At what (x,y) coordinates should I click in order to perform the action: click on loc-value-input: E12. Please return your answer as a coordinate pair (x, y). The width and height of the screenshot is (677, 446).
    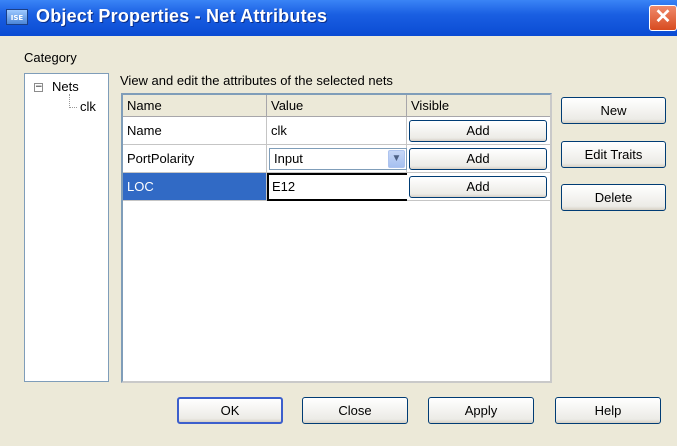
    Looking at the image, I should click on (338, 187).